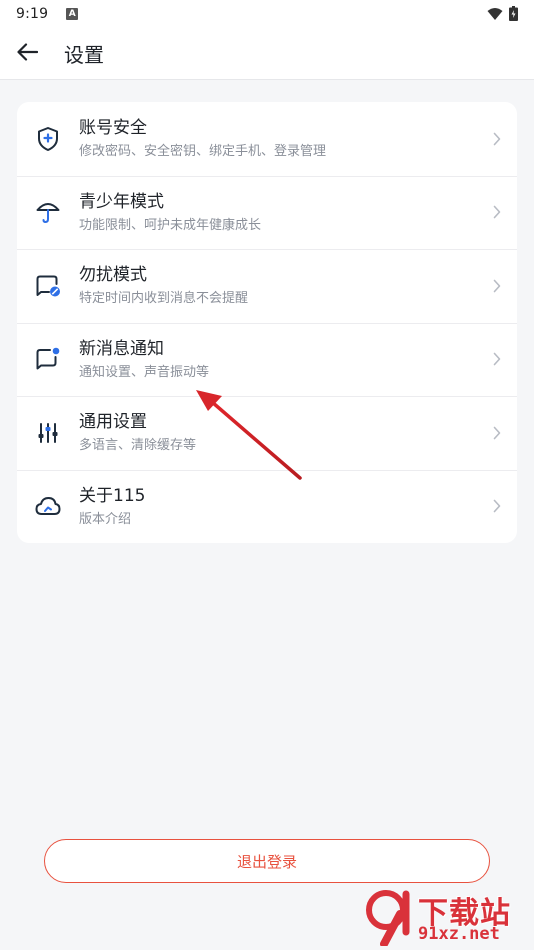 The height and width of the screenshot is (950, 534). Describe the element at coordinates (513, 15) in the screenshot. I see `battery-icon` at that location.